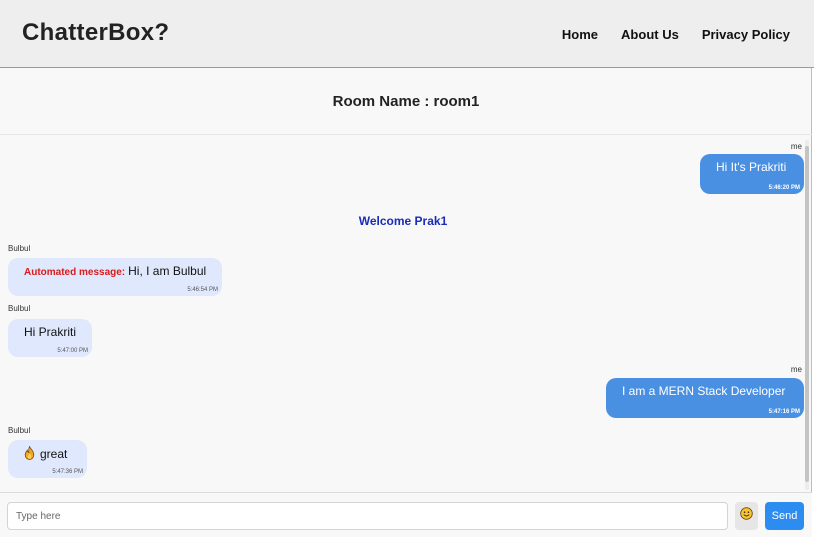 This screenshot has width=814, height=552. I want to click on send-button: Send, so click(784, 516).